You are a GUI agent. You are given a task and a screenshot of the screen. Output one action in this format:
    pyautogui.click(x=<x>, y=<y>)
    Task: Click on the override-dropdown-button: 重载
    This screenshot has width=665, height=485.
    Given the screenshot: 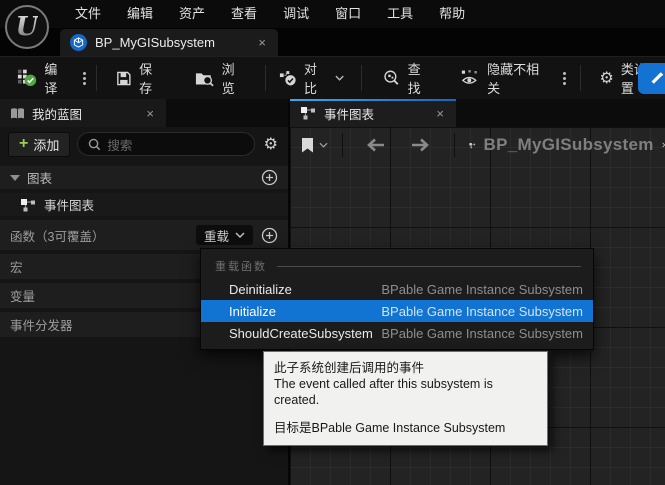 What is the action you would take?
    pyautogui.click(x=224, y=235)
    